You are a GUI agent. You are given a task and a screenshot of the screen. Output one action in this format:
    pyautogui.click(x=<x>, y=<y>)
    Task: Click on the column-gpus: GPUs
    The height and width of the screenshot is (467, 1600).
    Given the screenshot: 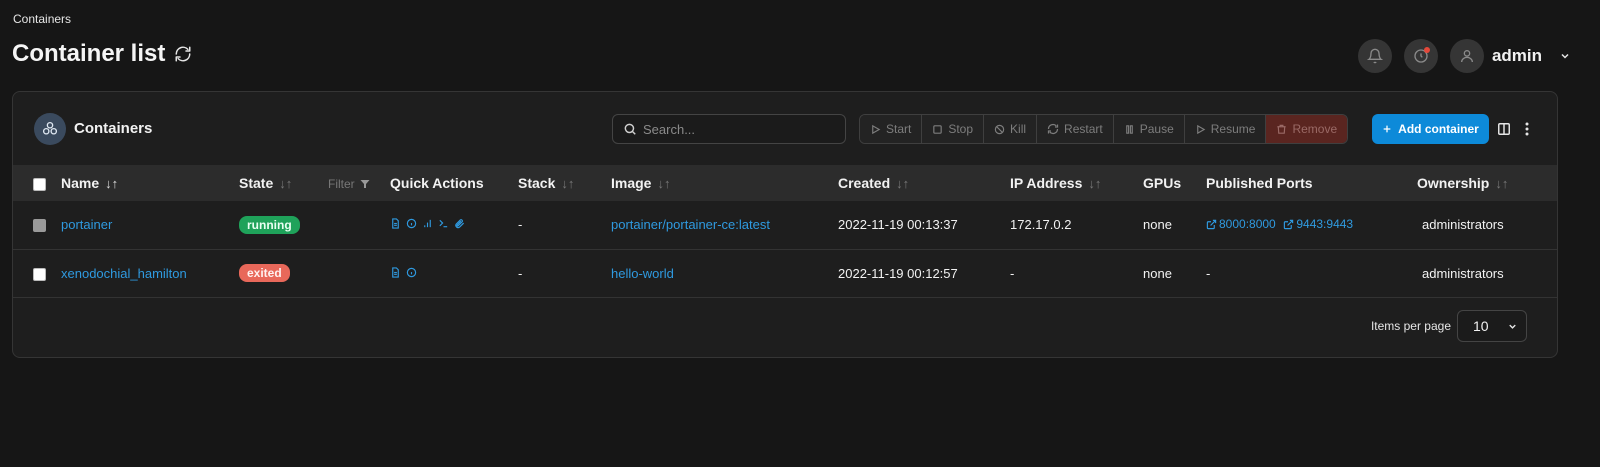 What is the action you would take?
    pyautogui.click(x=1162, y=183)
    